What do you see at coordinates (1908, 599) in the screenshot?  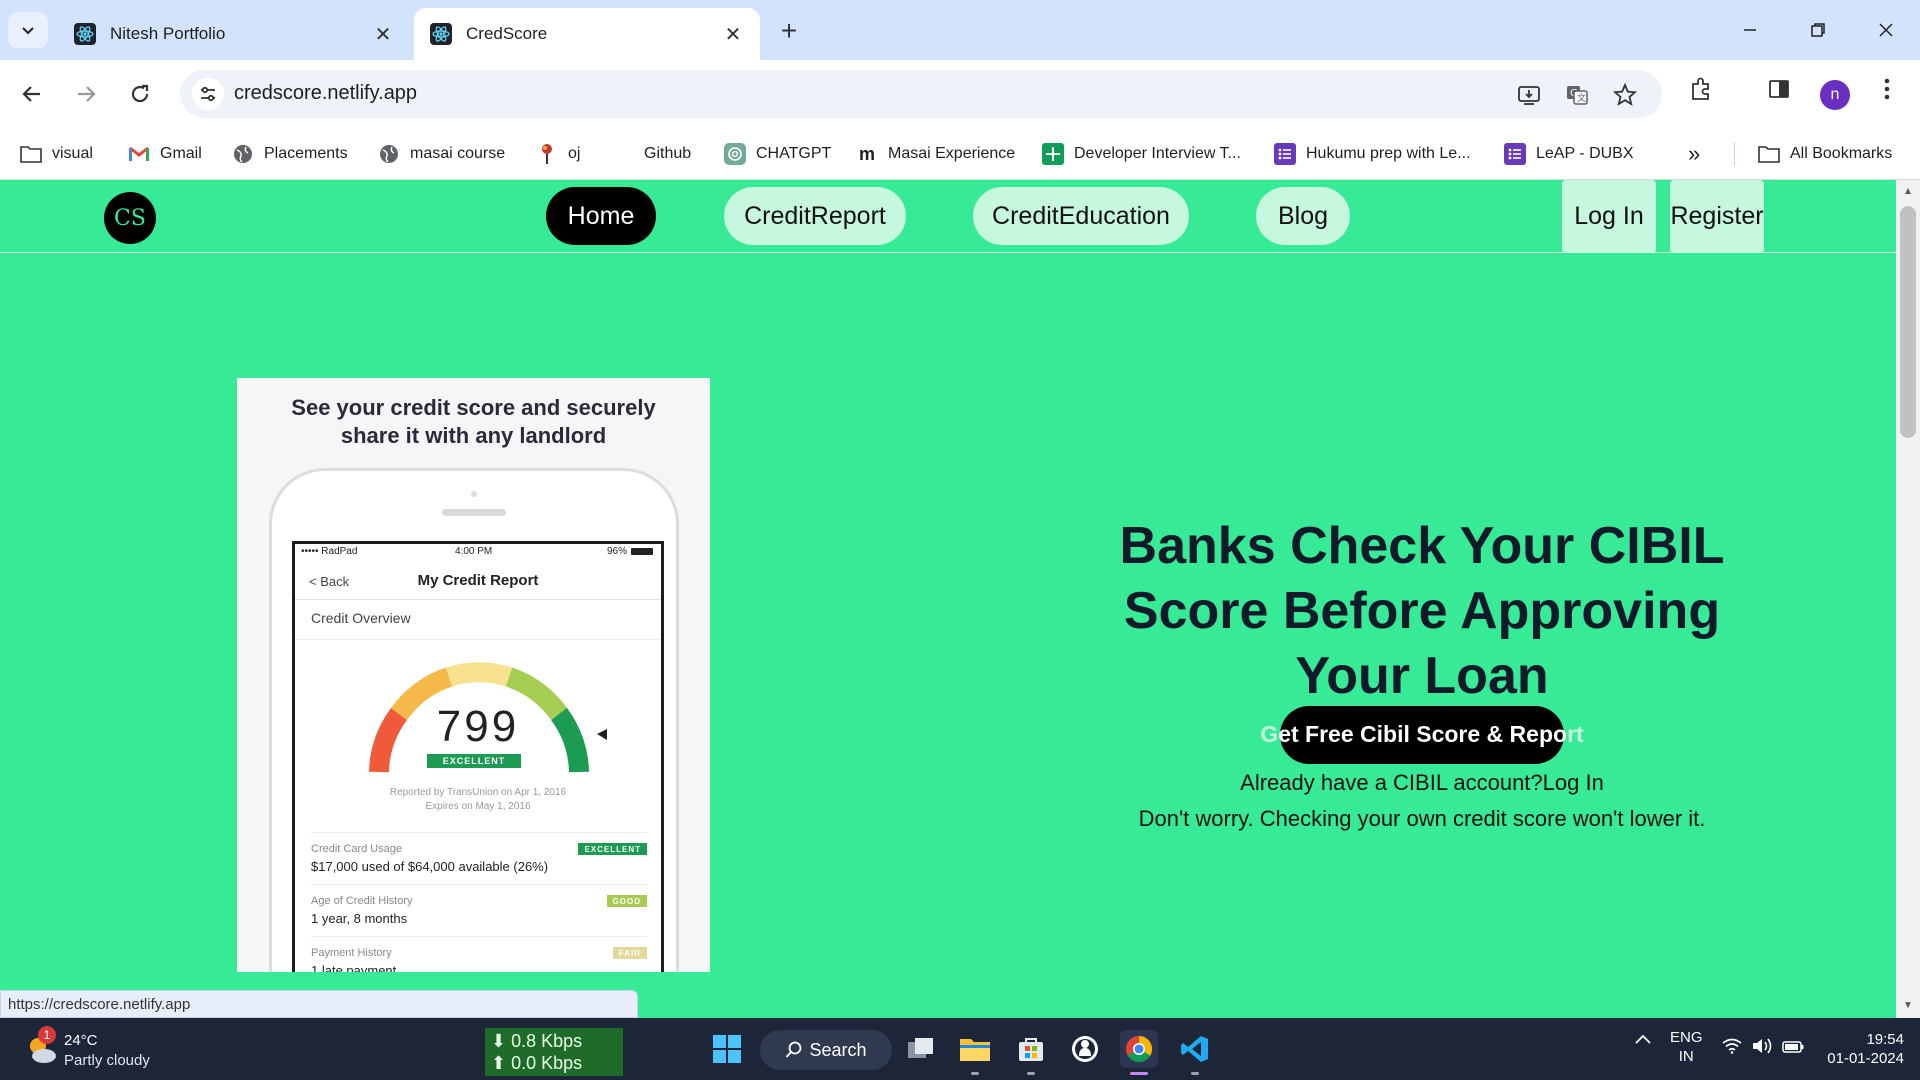 I see `page-scrollbar: ▲ ▼` at bounding box center [1908, 599].